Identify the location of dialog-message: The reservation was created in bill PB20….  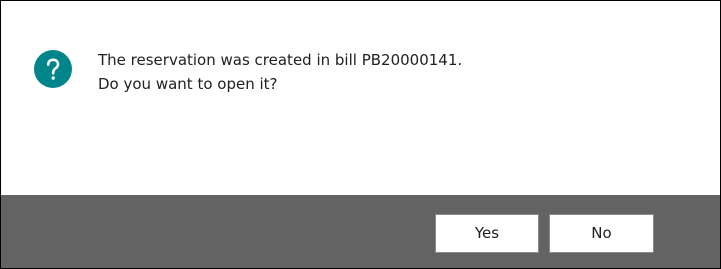
(280, 72).